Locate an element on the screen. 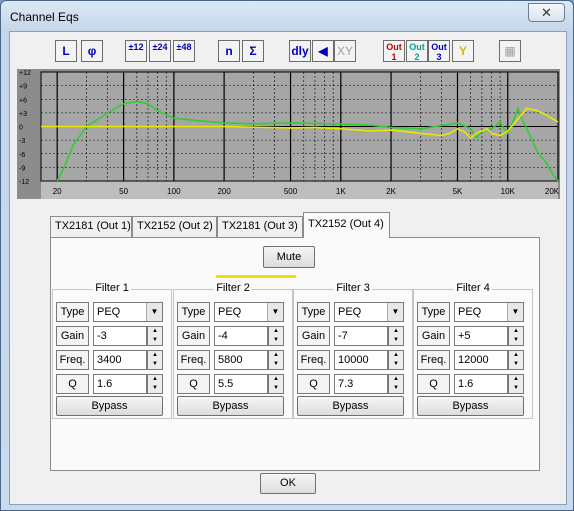 The width and height of the screenshot is (574, 511). n-button: n is located at coordinates (229, 51).